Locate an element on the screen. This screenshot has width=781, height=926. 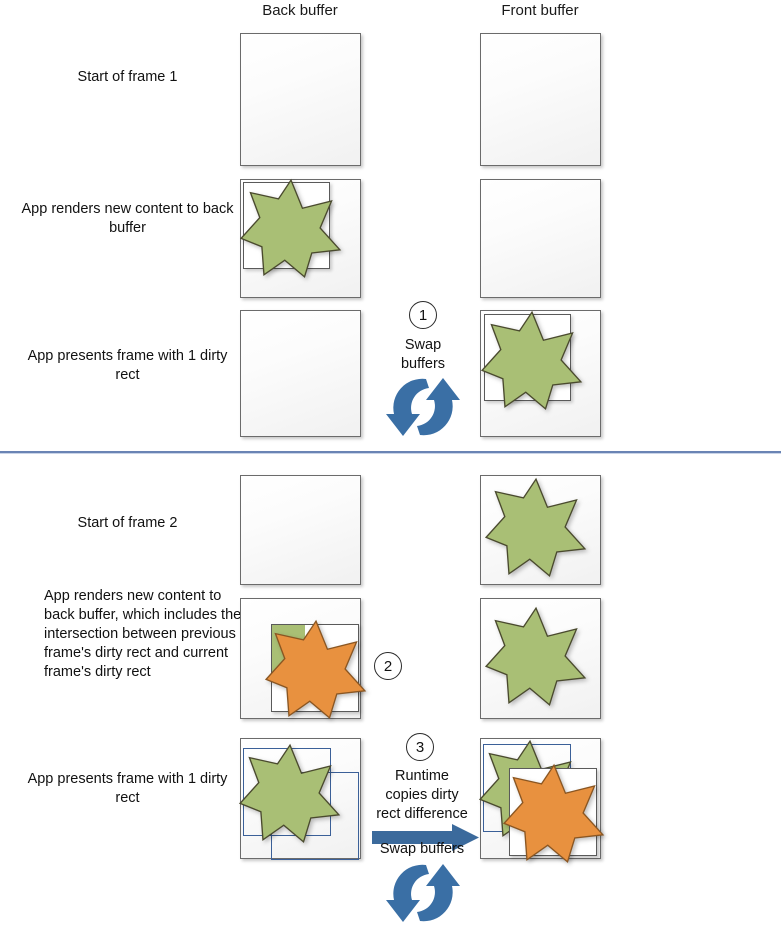
orange-star-frame2-present-front is located at coordinates (554, 813).